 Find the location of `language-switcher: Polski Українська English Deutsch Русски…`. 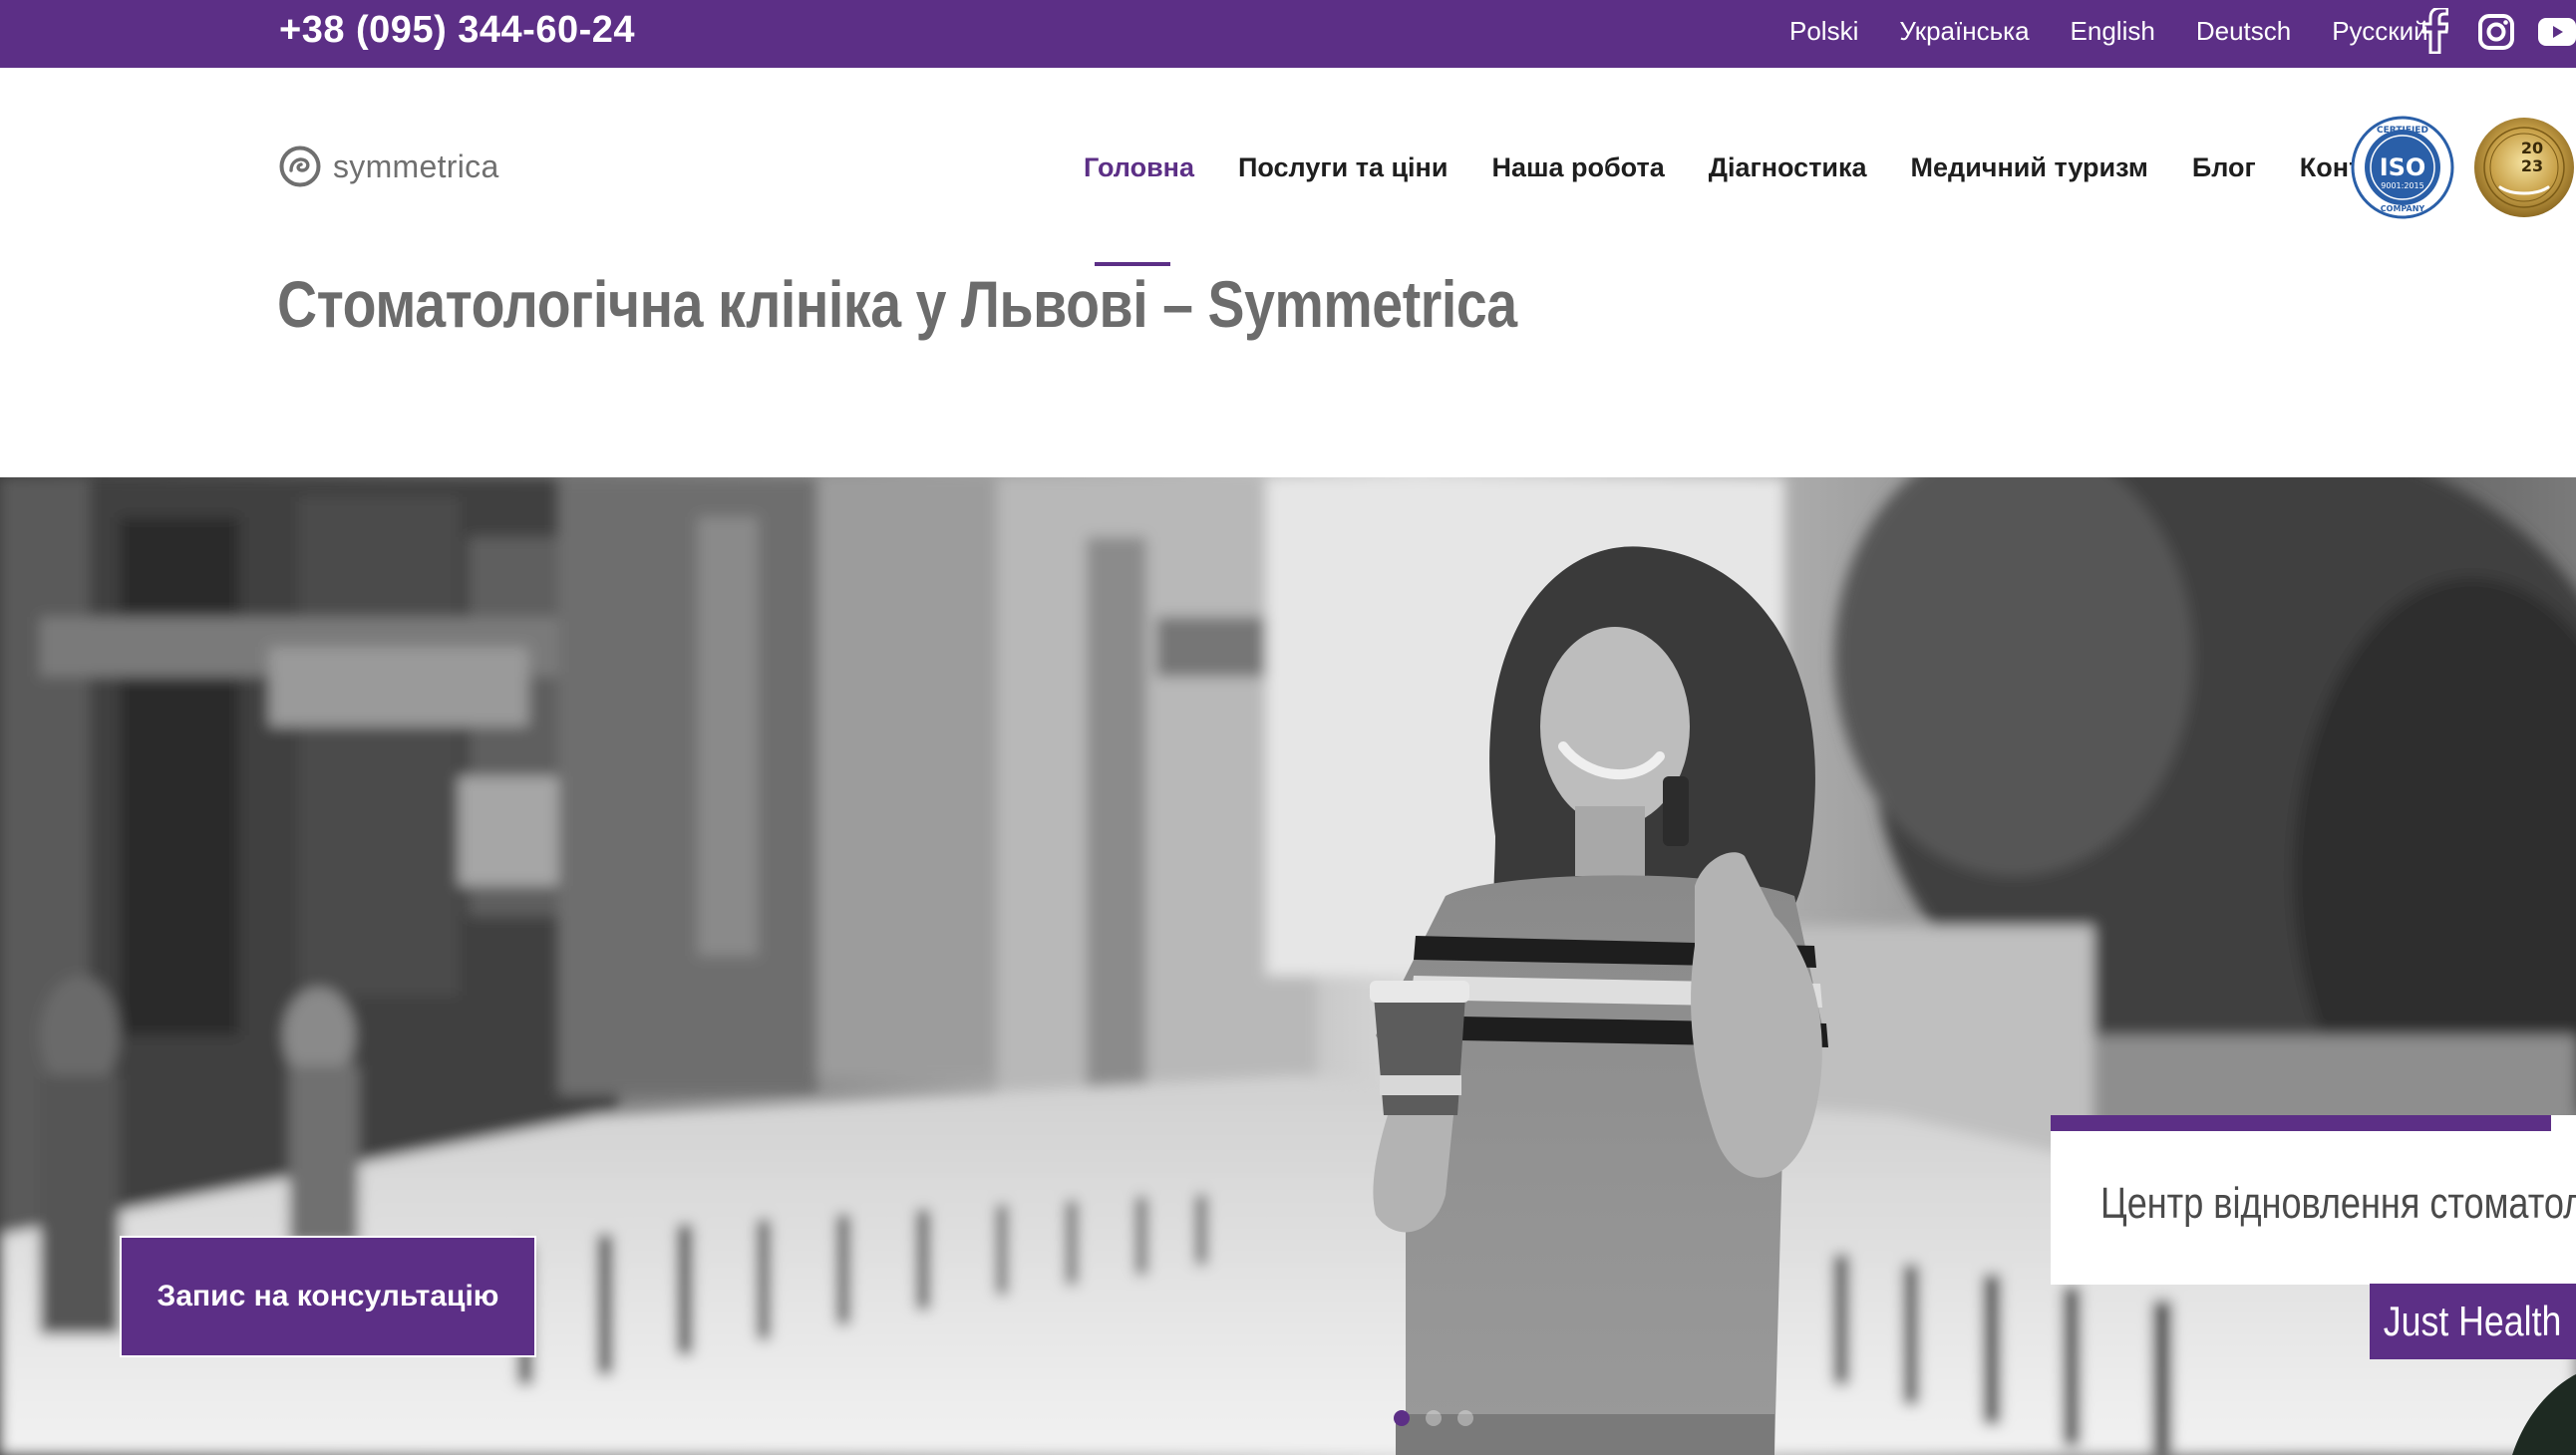

language-switcher: Polski Українська English Deutsch Русски… is located at coordinates (2129, 31).